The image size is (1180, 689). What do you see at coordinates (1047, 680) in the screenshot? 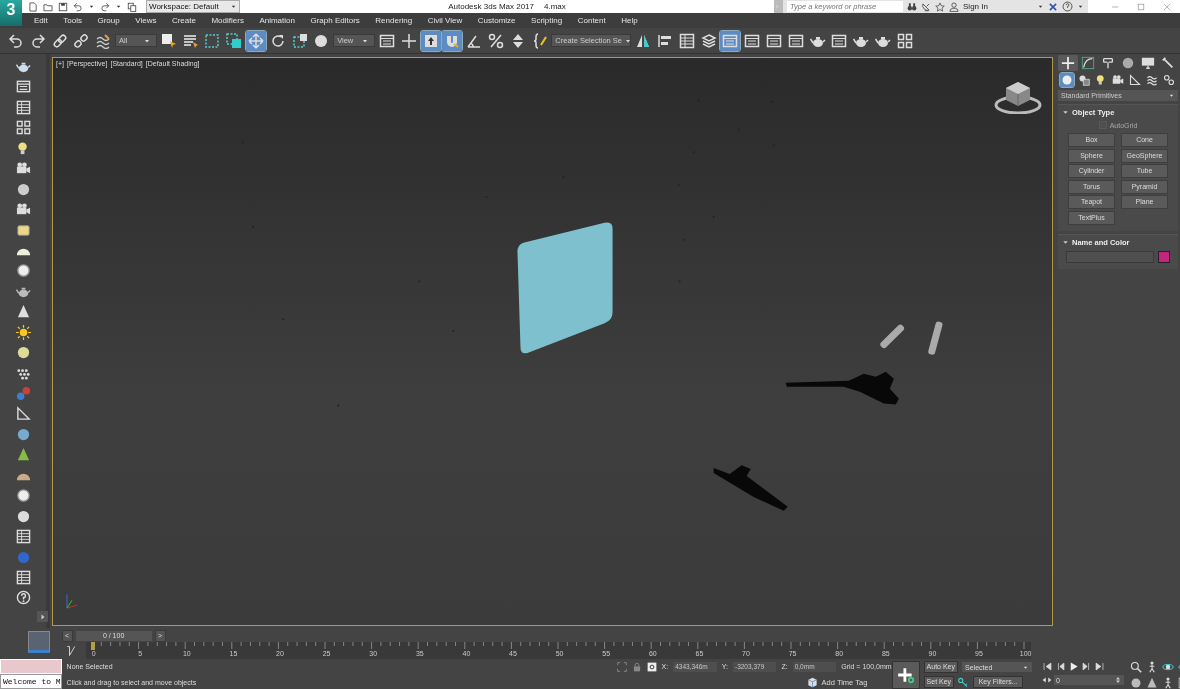
I see `left-right-arrows-icon` at bounding box center [1047, 680].